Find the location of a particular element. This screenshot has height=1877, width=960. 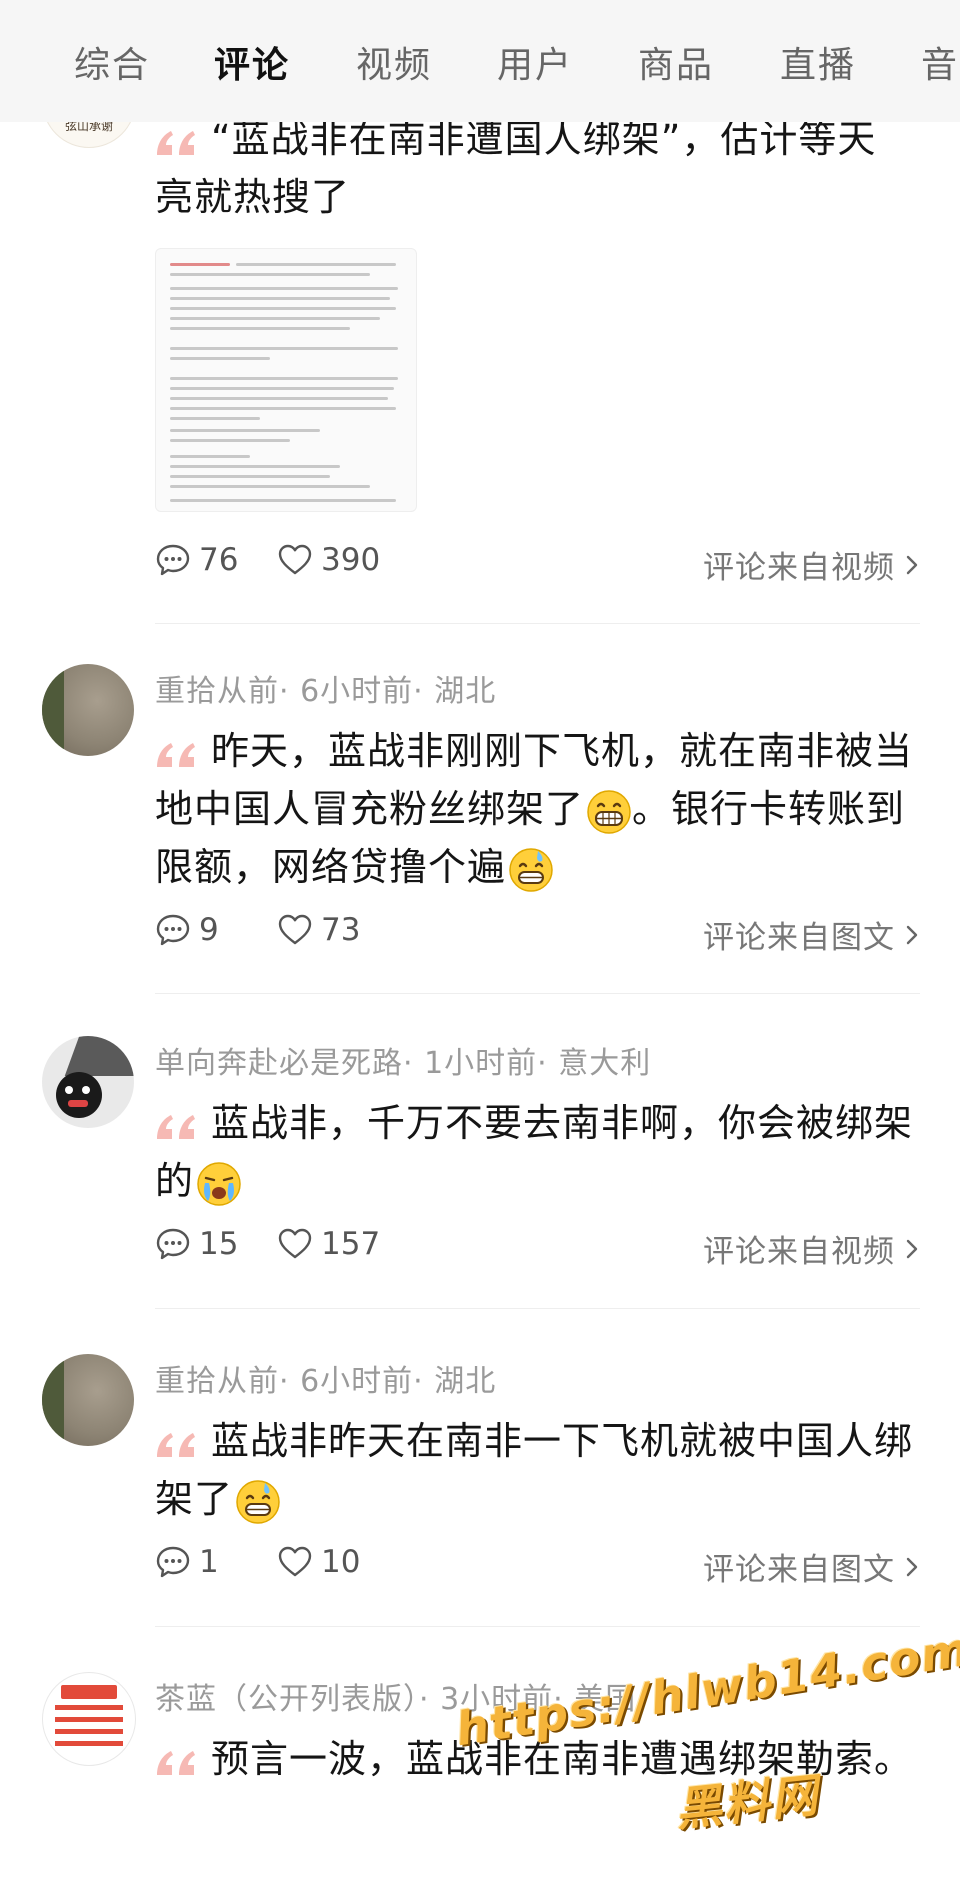

like-count-value: 157 is located at coordinates (351, 1244).